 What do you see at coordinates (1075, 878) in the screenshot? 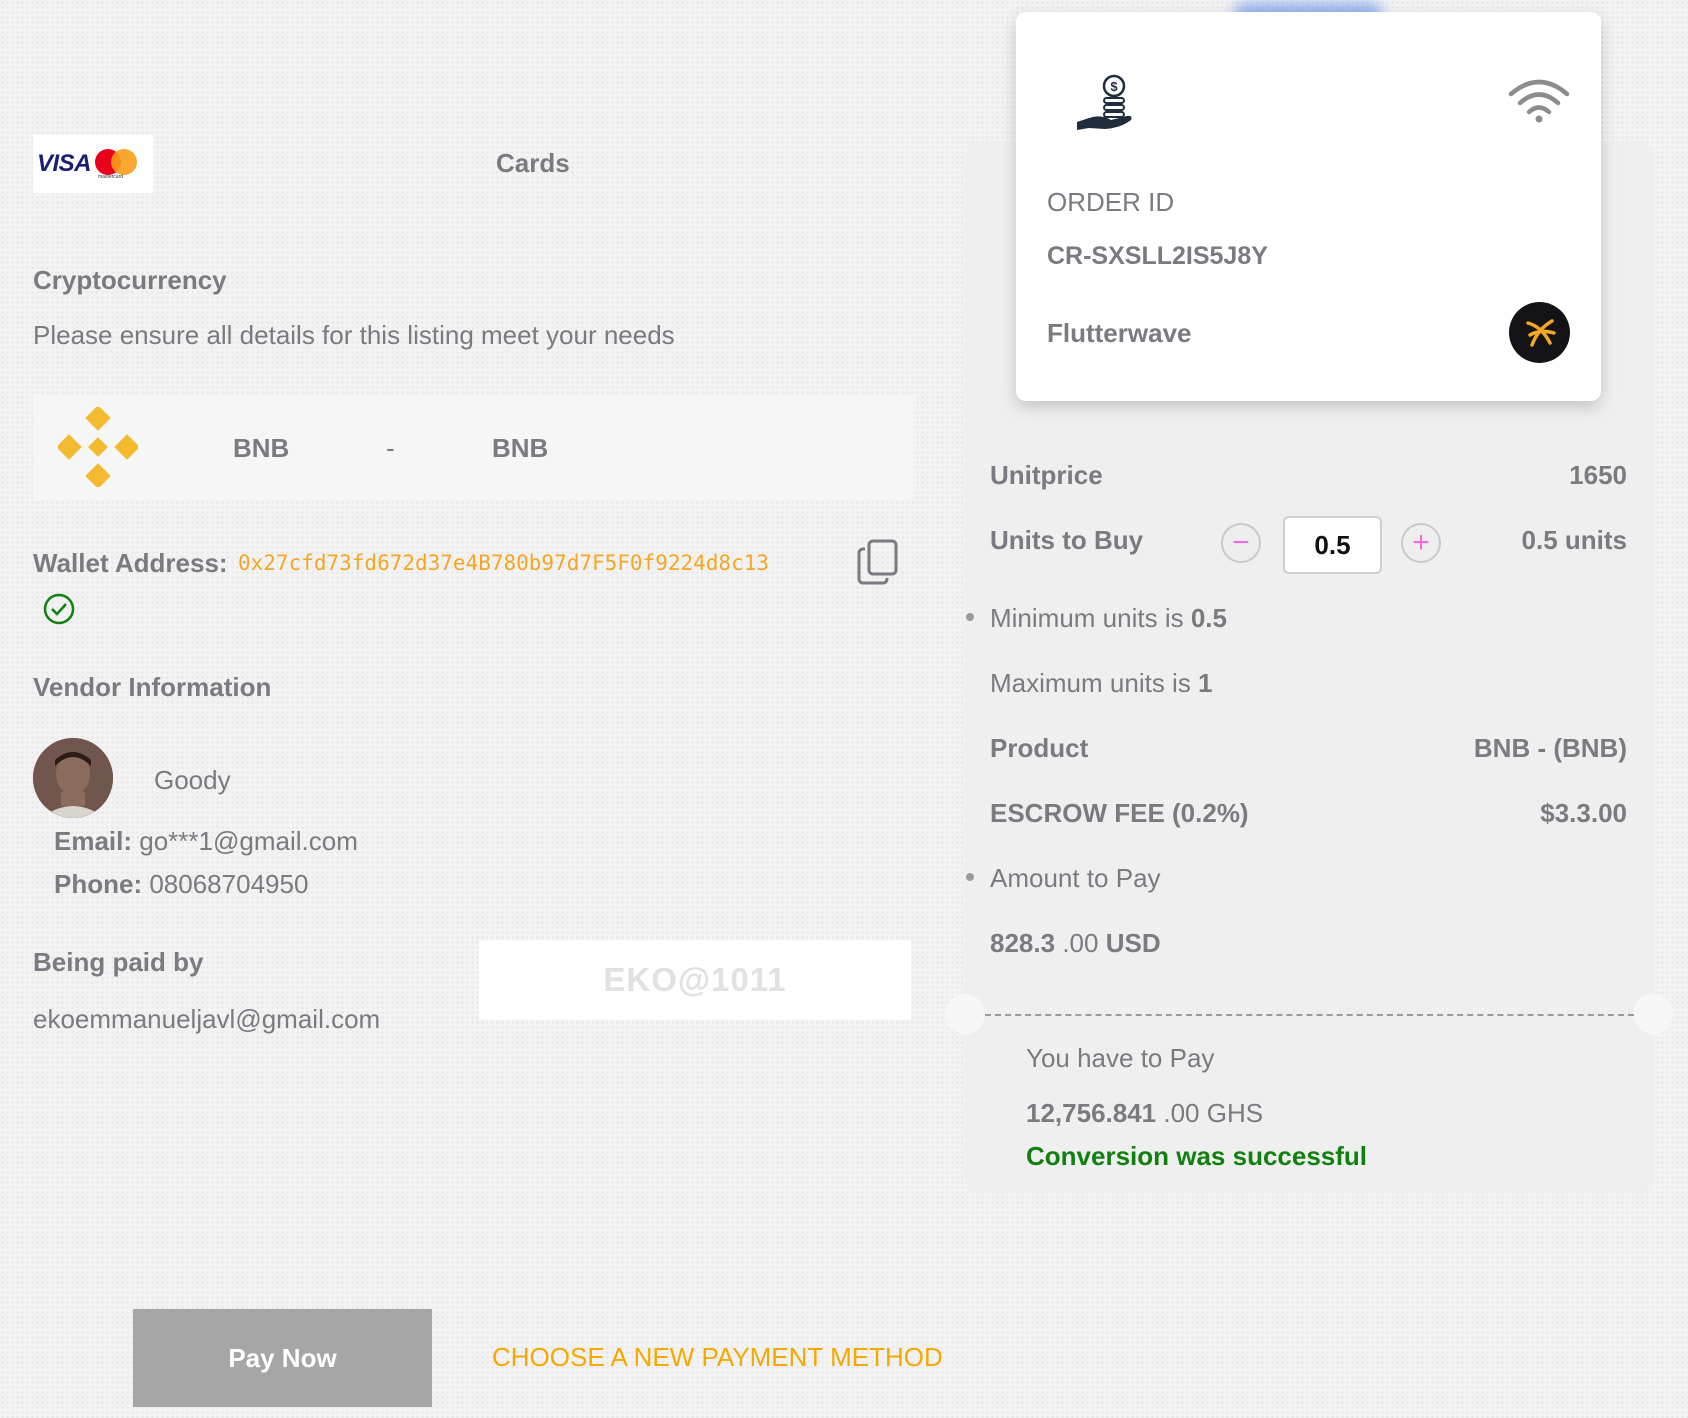
I see `amount-to-pay-label: Amount to Pay` at bounding box center [1075, 878].